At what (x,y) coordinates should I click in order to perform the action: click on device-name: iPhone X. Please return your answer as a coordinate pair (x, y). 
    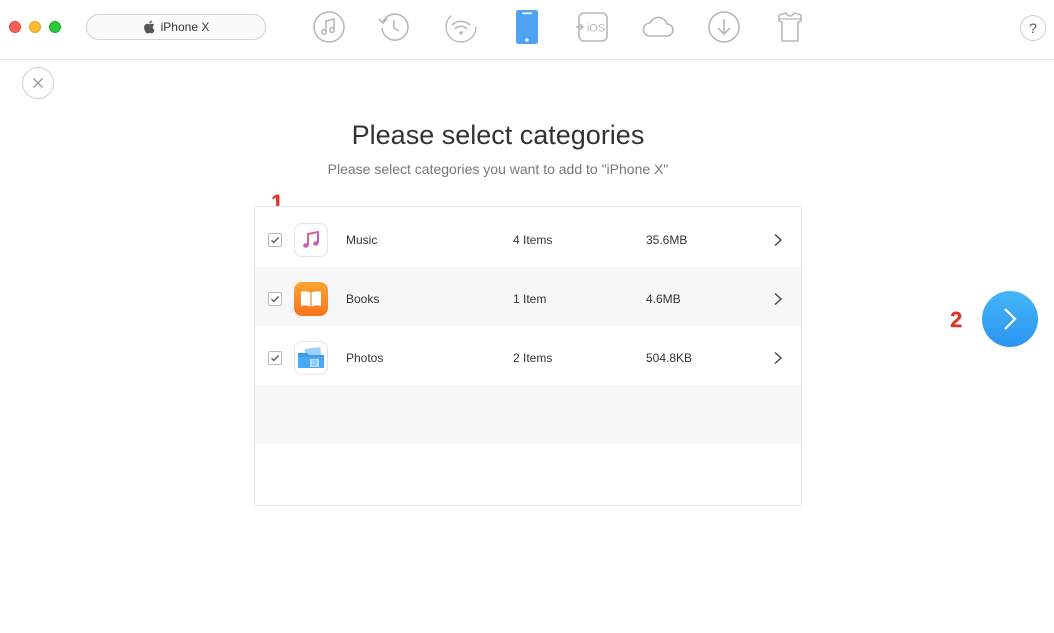
    Looking at the image, I should click on (185, 27).